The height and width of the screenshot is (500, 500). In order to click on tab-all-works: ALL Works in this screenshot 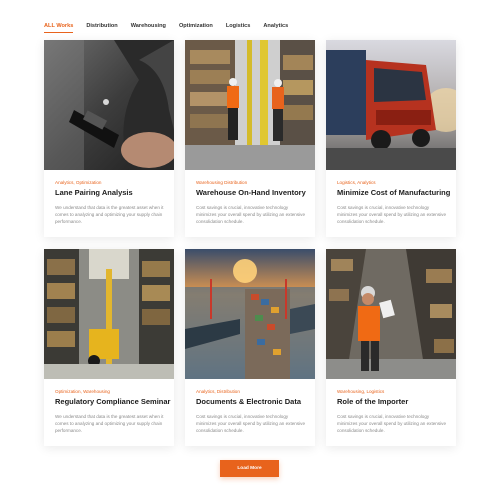, I will do `click(59, 28)`.